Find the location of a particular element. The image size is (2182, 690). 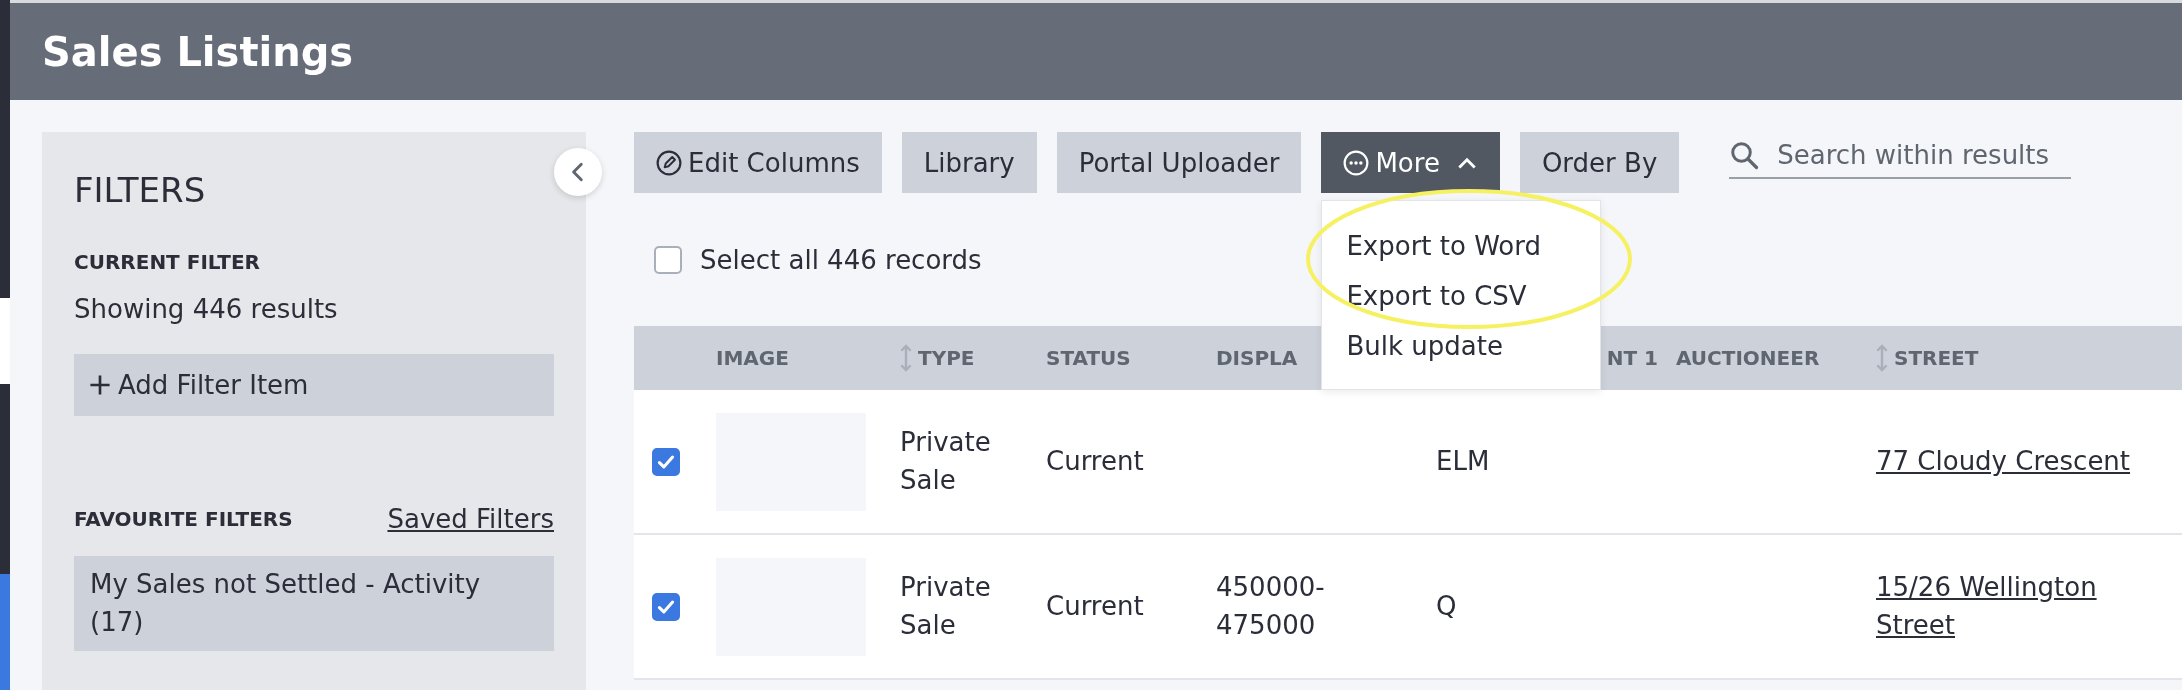

pencil-icon is located at coordinates (669, 162).